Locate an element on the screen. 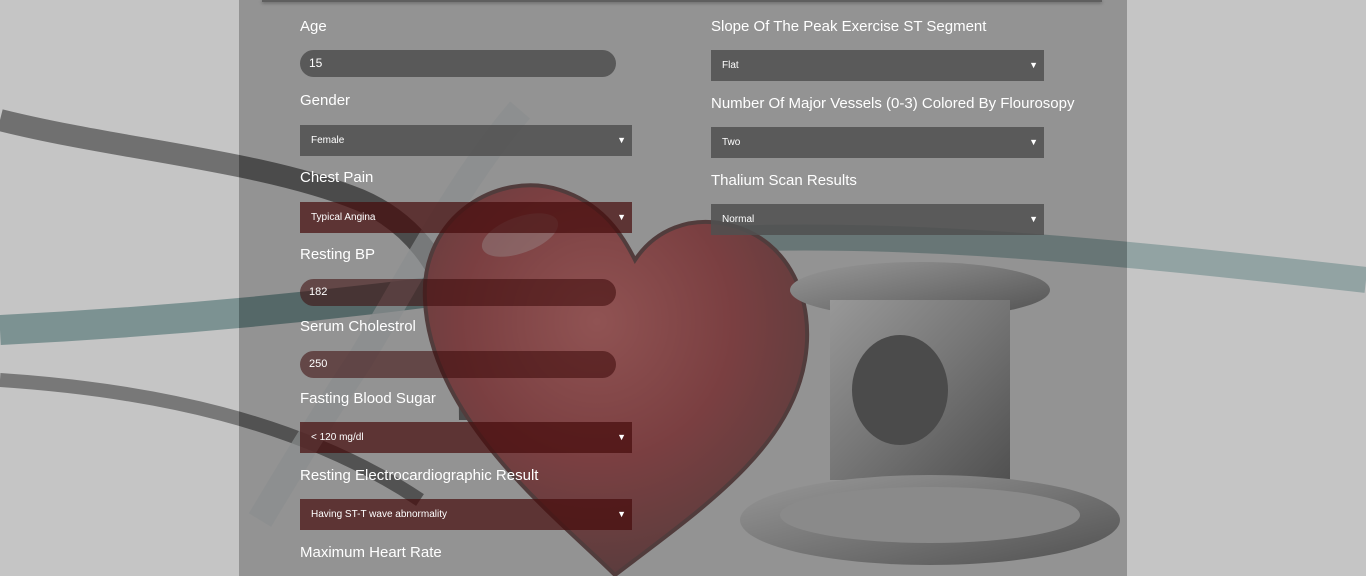  thalium-select: Normal ▼ is located at coordinates (877, 219).